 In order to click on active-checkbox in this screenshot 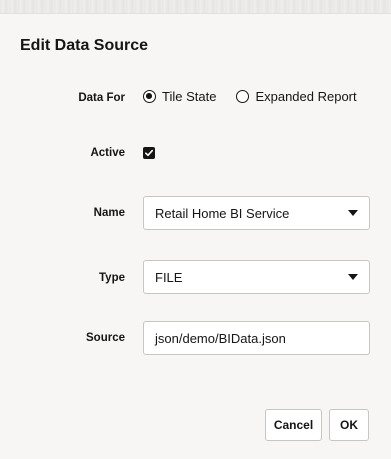, I will do `click(149, 153)`.